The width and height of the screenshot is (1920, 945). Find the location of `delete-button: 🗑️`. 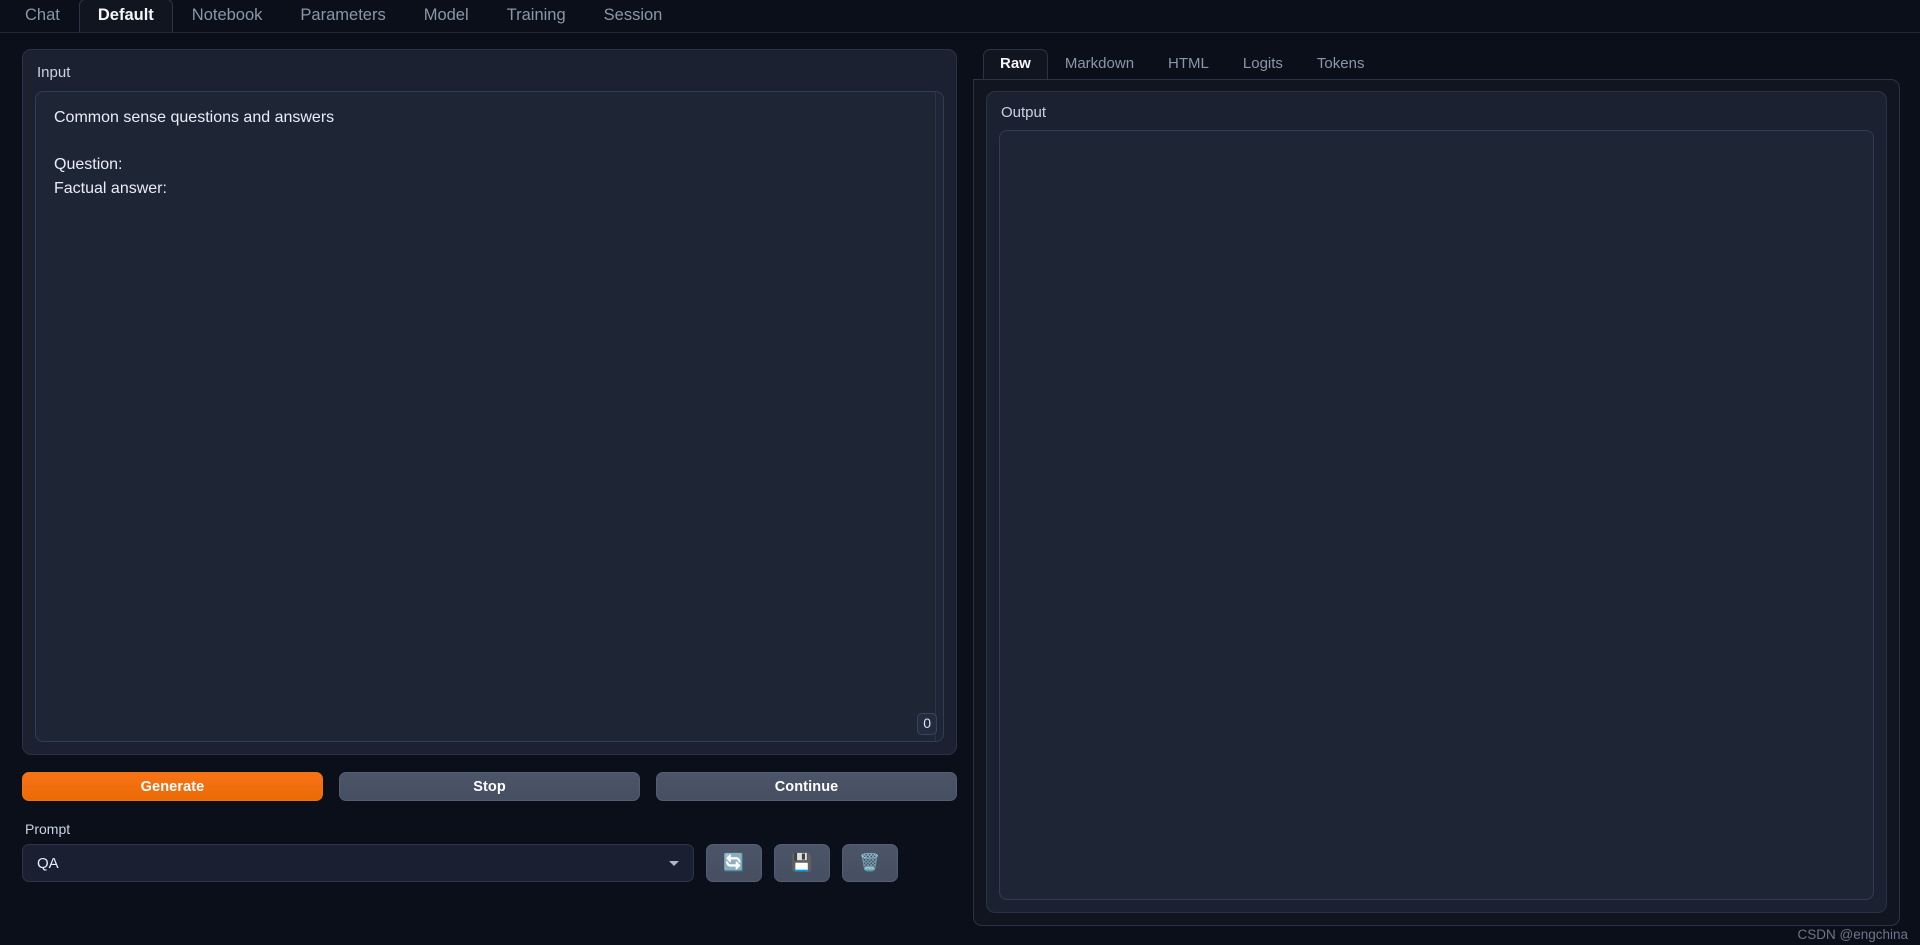

delete-button: 🗑️ is located at coordinates (870, 863).